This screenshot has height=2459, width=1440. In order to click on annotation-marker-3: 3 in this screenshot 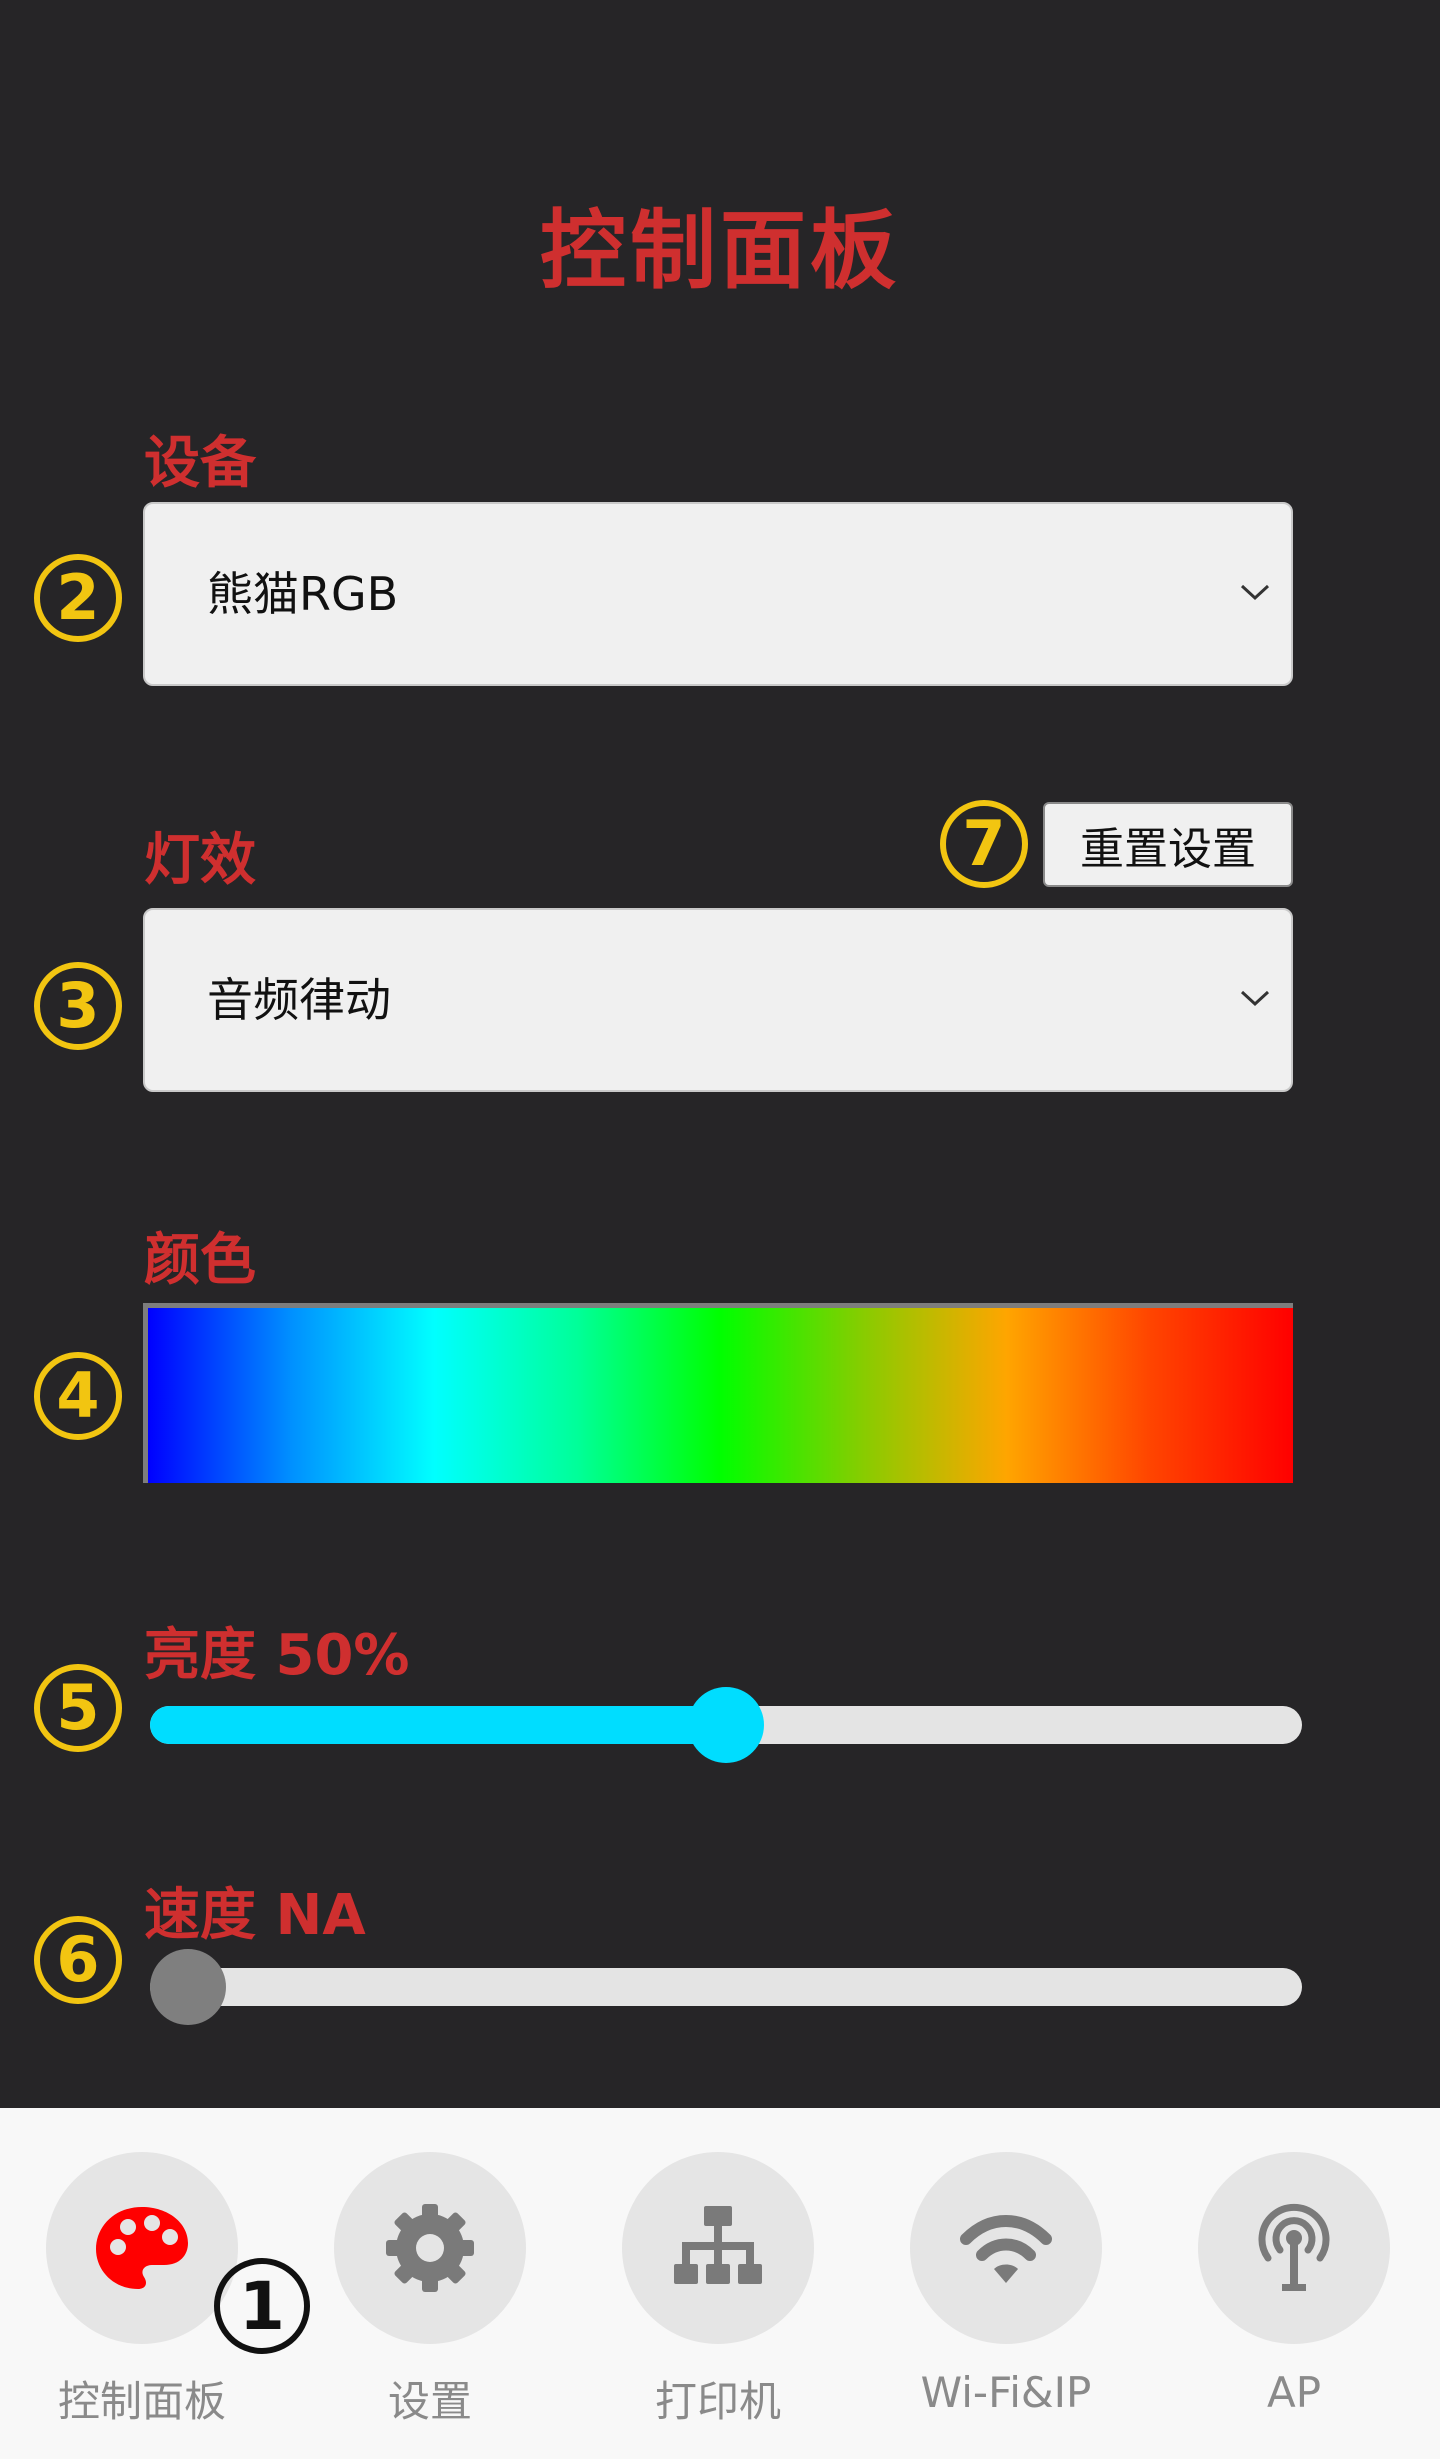, I will do `click(78, 1006)`.